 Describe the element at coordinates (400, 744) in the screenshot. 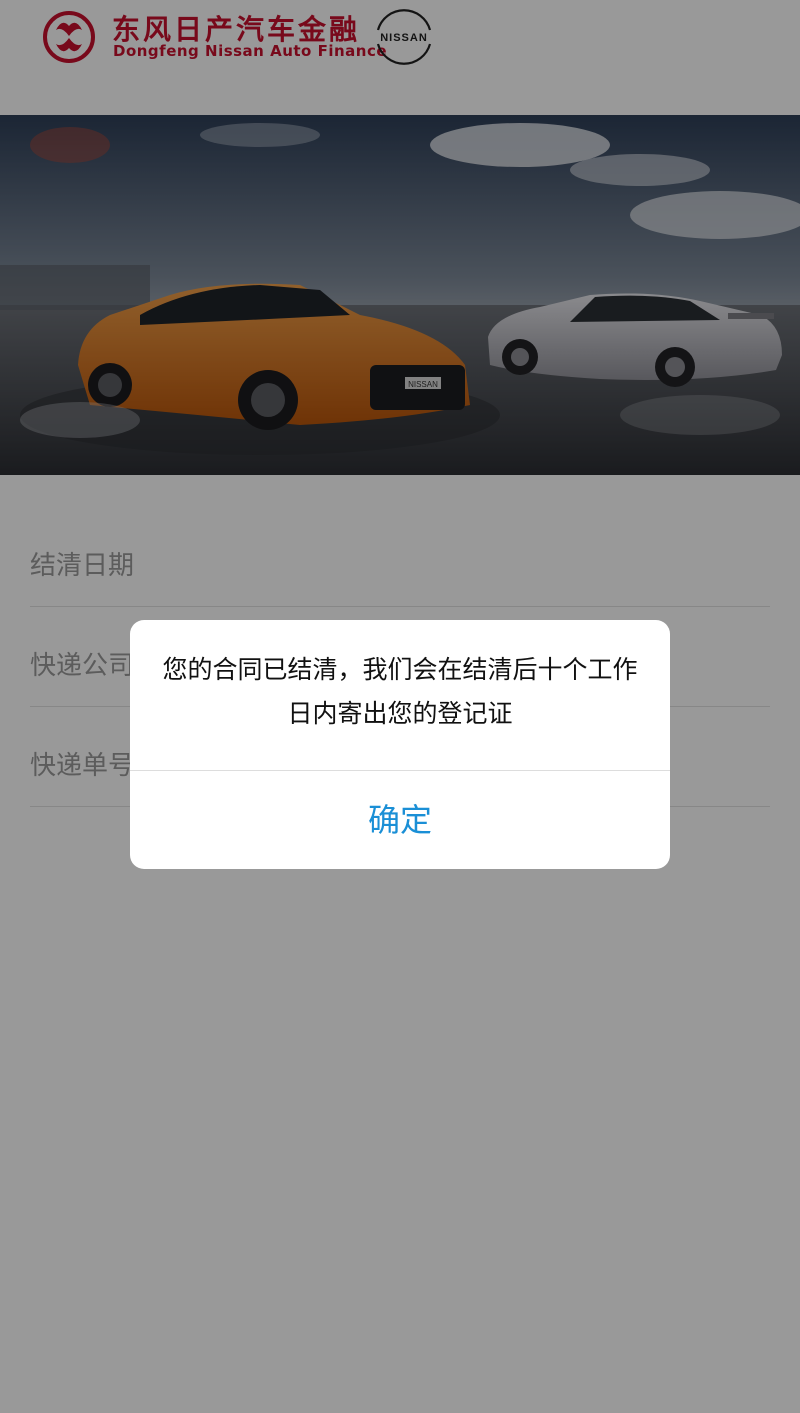

I see `alert-dialog: 您的合同已结清，我们会在结清后十个工作日内寄出您的登记证 确定` at that location.